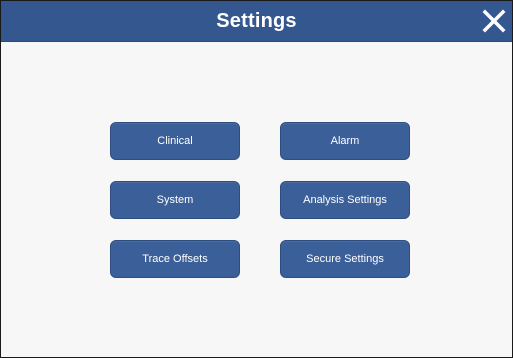  What do you see at coordinates (175, 200) in the screenshot?
I see `system-button: System` at bounding box center [175, 200].